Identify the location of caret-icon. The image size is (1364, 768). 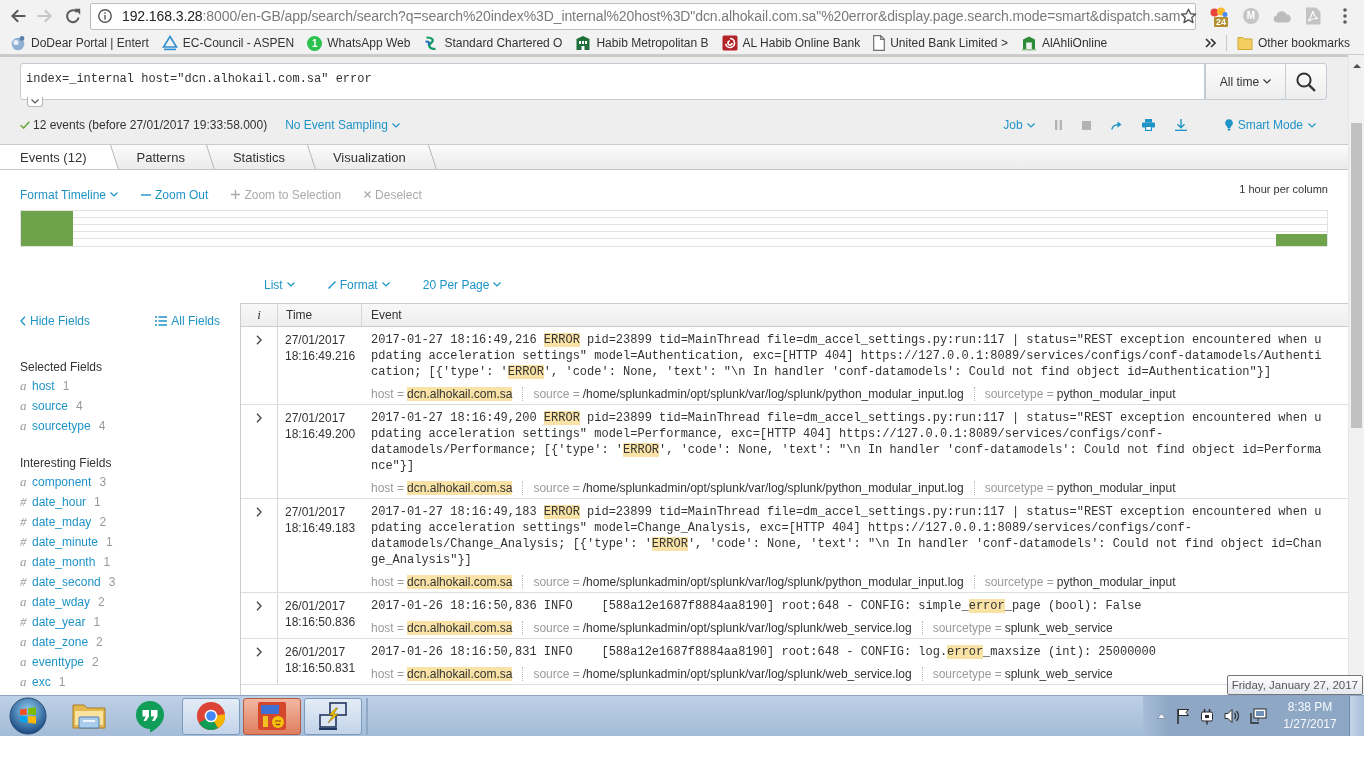
(1312, 125).